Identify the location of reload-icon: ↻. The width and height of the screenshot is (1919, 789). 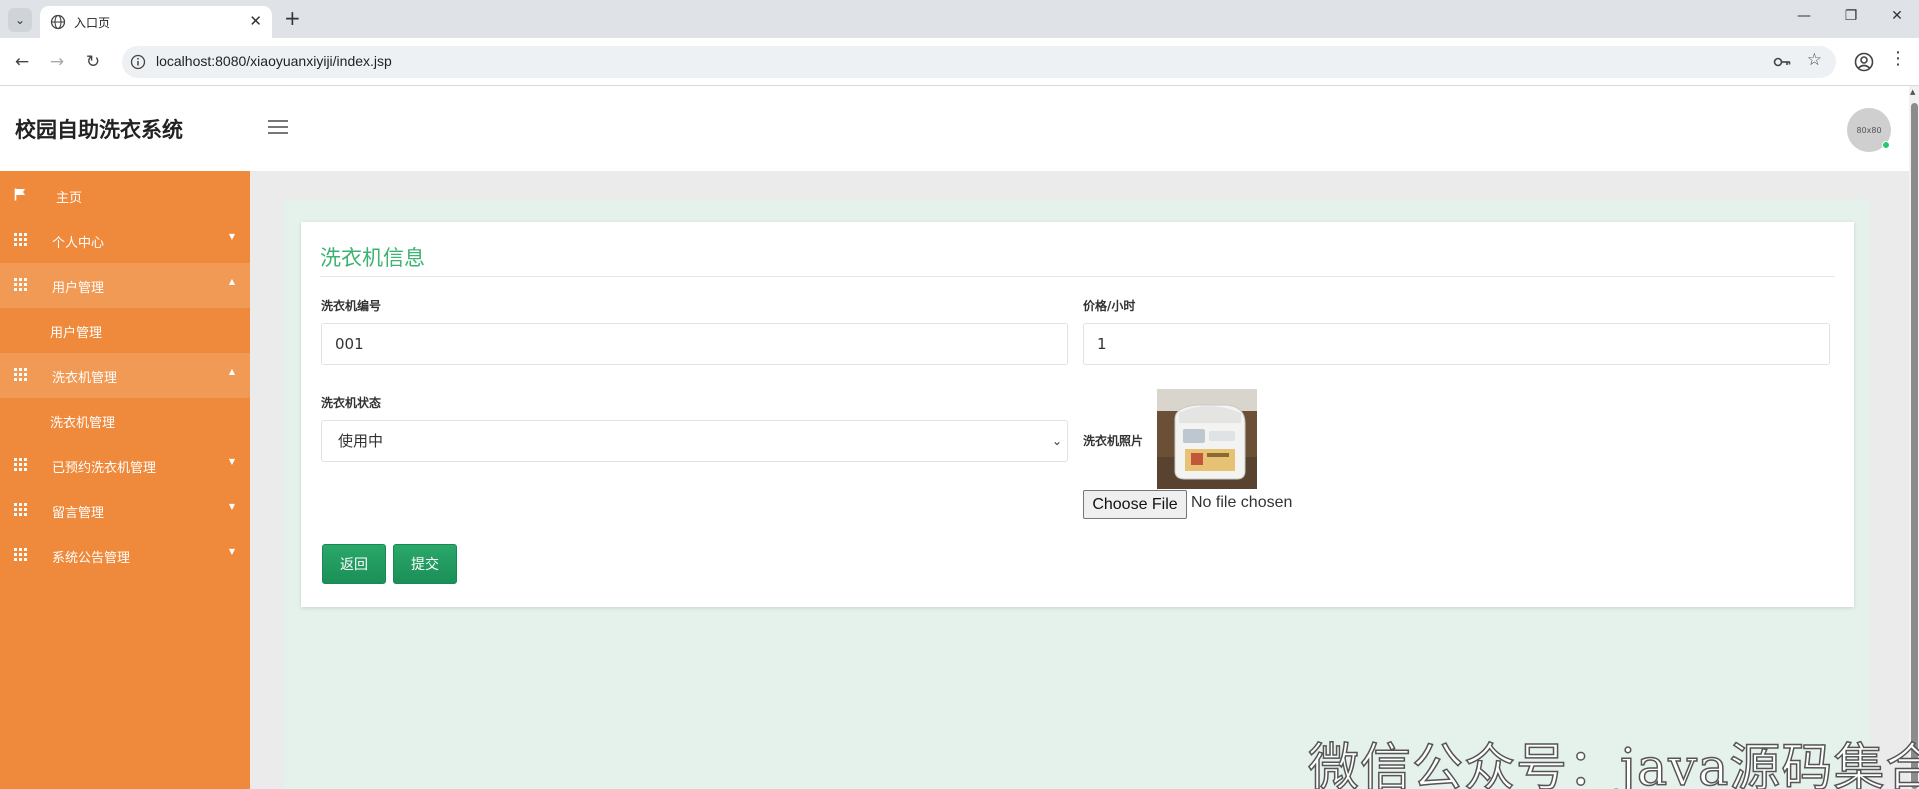
(93, 62).